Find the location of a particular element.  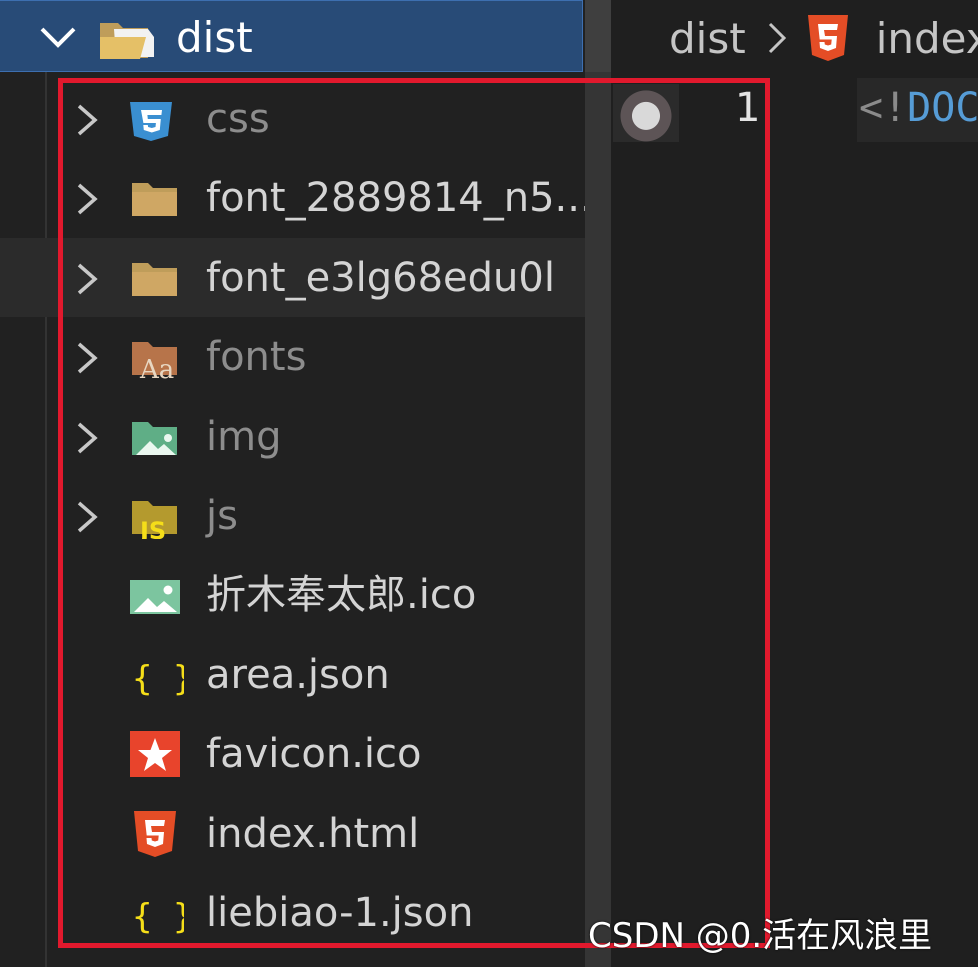

chevron-down-icon is located at coordinates (58, 37).